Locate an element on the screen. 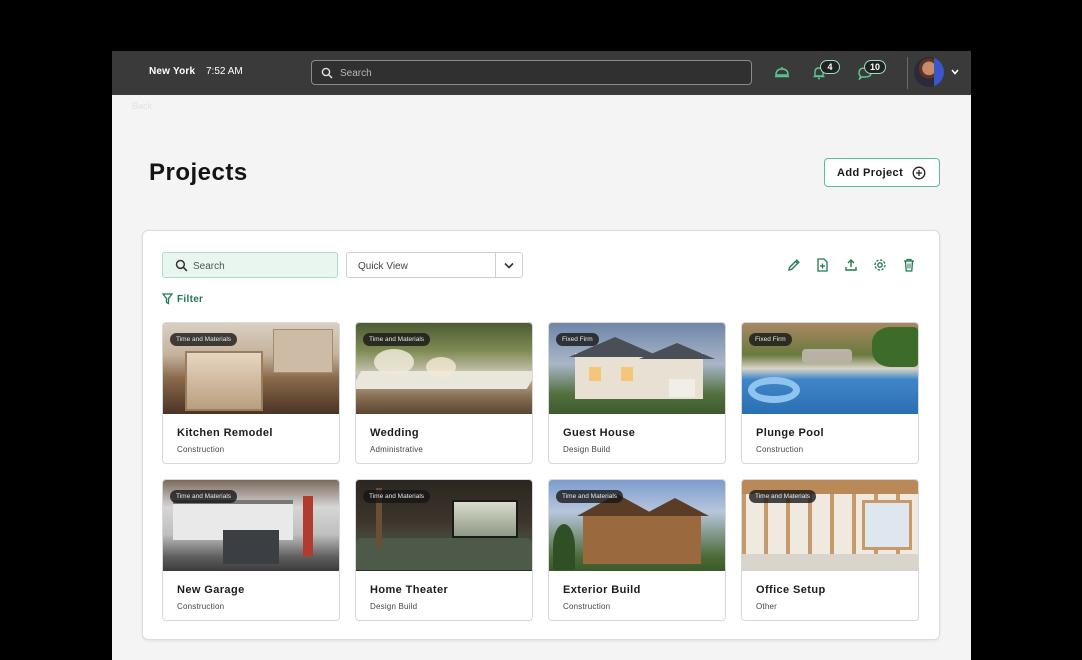  project-card-office-setup: Time and Materials Office Setup Other is located at coordinates (830, 550).